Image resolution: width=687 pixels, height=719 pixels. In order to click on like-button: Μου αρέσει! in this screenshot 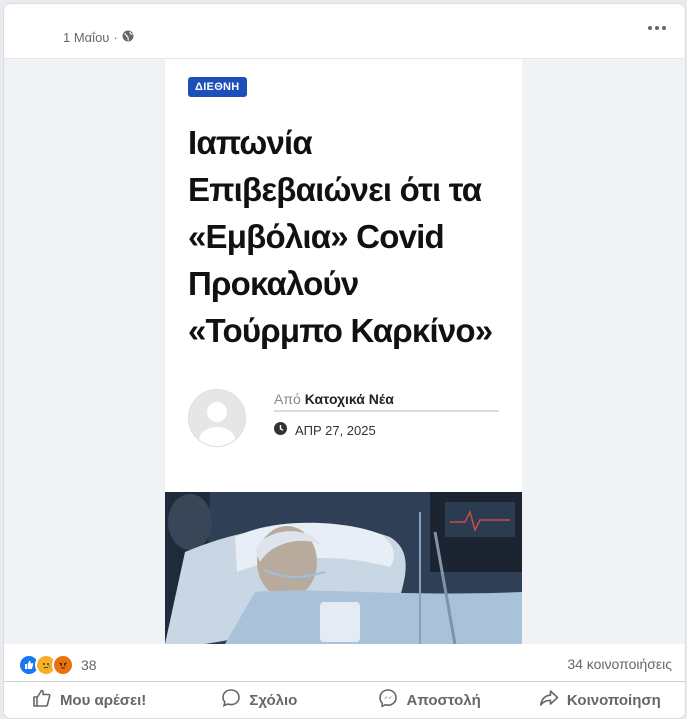, I will do `click(89, 700)`.